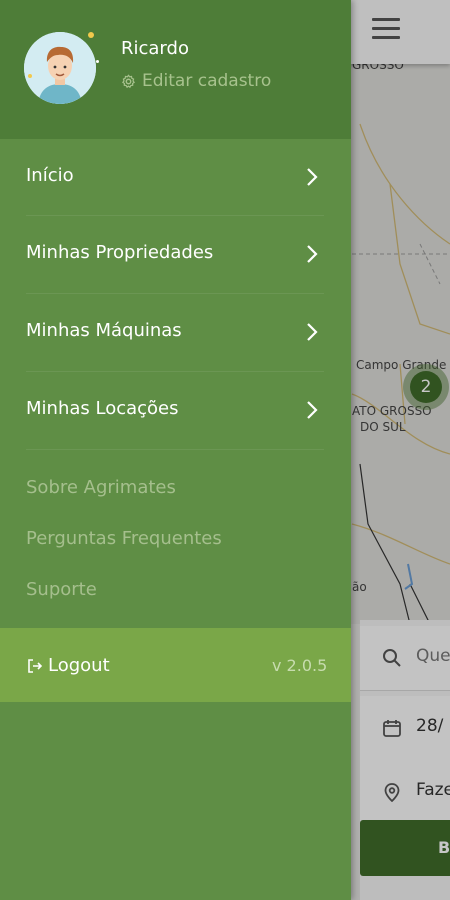 Image resolution: width=450 pixels, height=900 pixels. I want to click on link-suporte: Suporte, so click(61, 589).